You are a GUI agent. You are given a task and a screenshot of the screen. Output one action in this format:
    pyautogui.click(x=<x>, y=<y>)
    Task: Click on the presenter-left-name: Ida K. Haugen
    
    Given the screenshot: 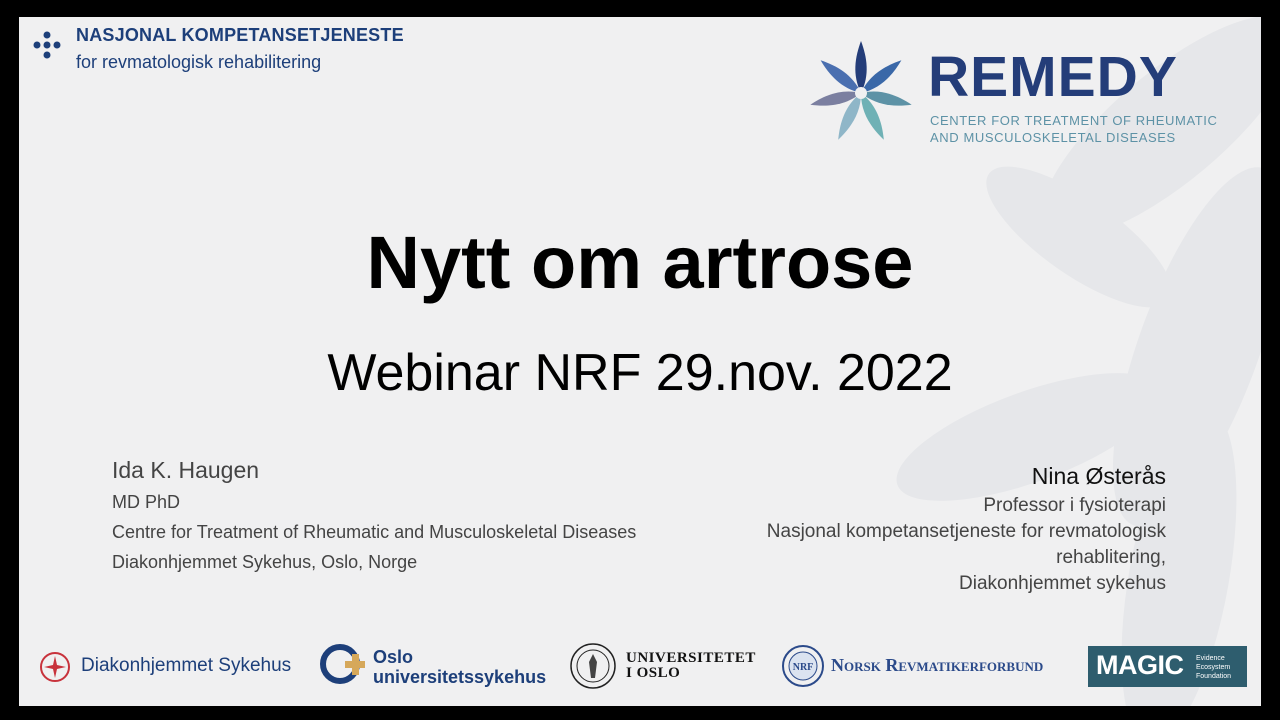 What is the action you would take?
    pyautogui.click(x=186, y=470)
    